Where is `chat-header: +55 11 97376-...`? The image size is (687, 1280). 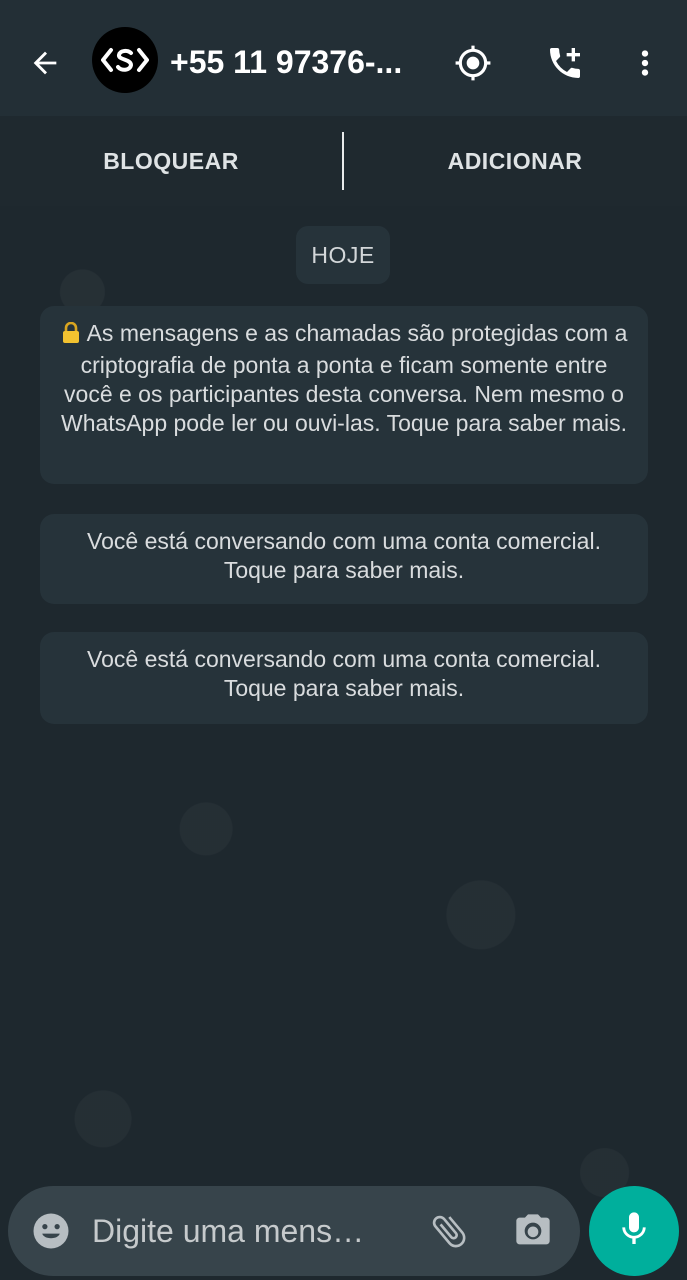 chat-header: +55 11 97376-... is located at coordinates (343, 58).